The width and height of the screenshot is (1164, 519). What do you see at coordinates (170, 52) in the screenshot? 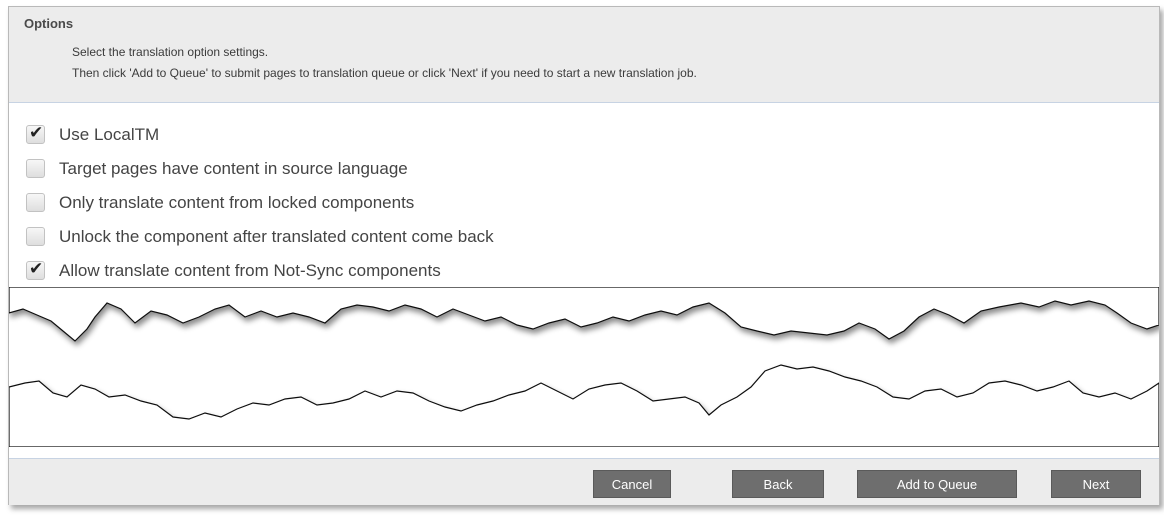
I see `instruction-line-1: Select the translation option settings.` at bounding box center [170, 52].